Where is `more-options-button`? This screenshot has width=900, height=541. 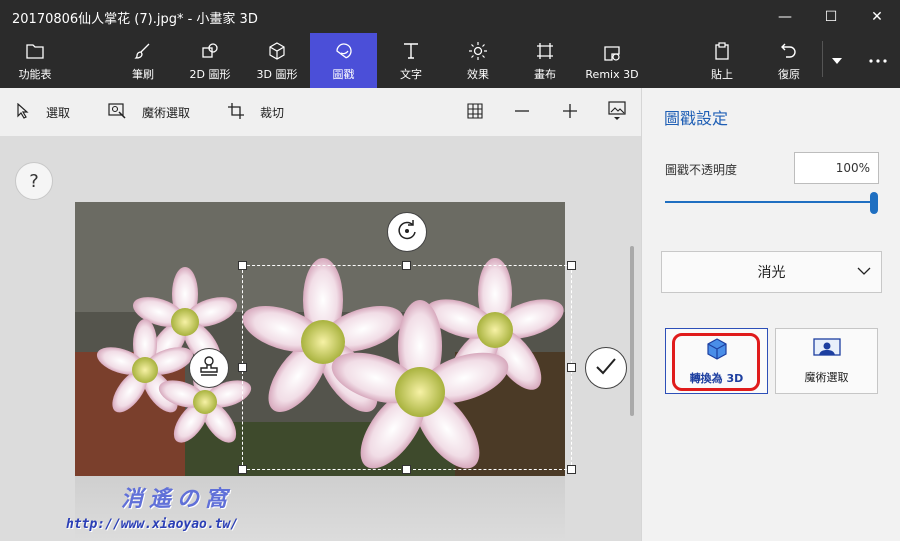
more-options-button is located at coordinates (878, 60).